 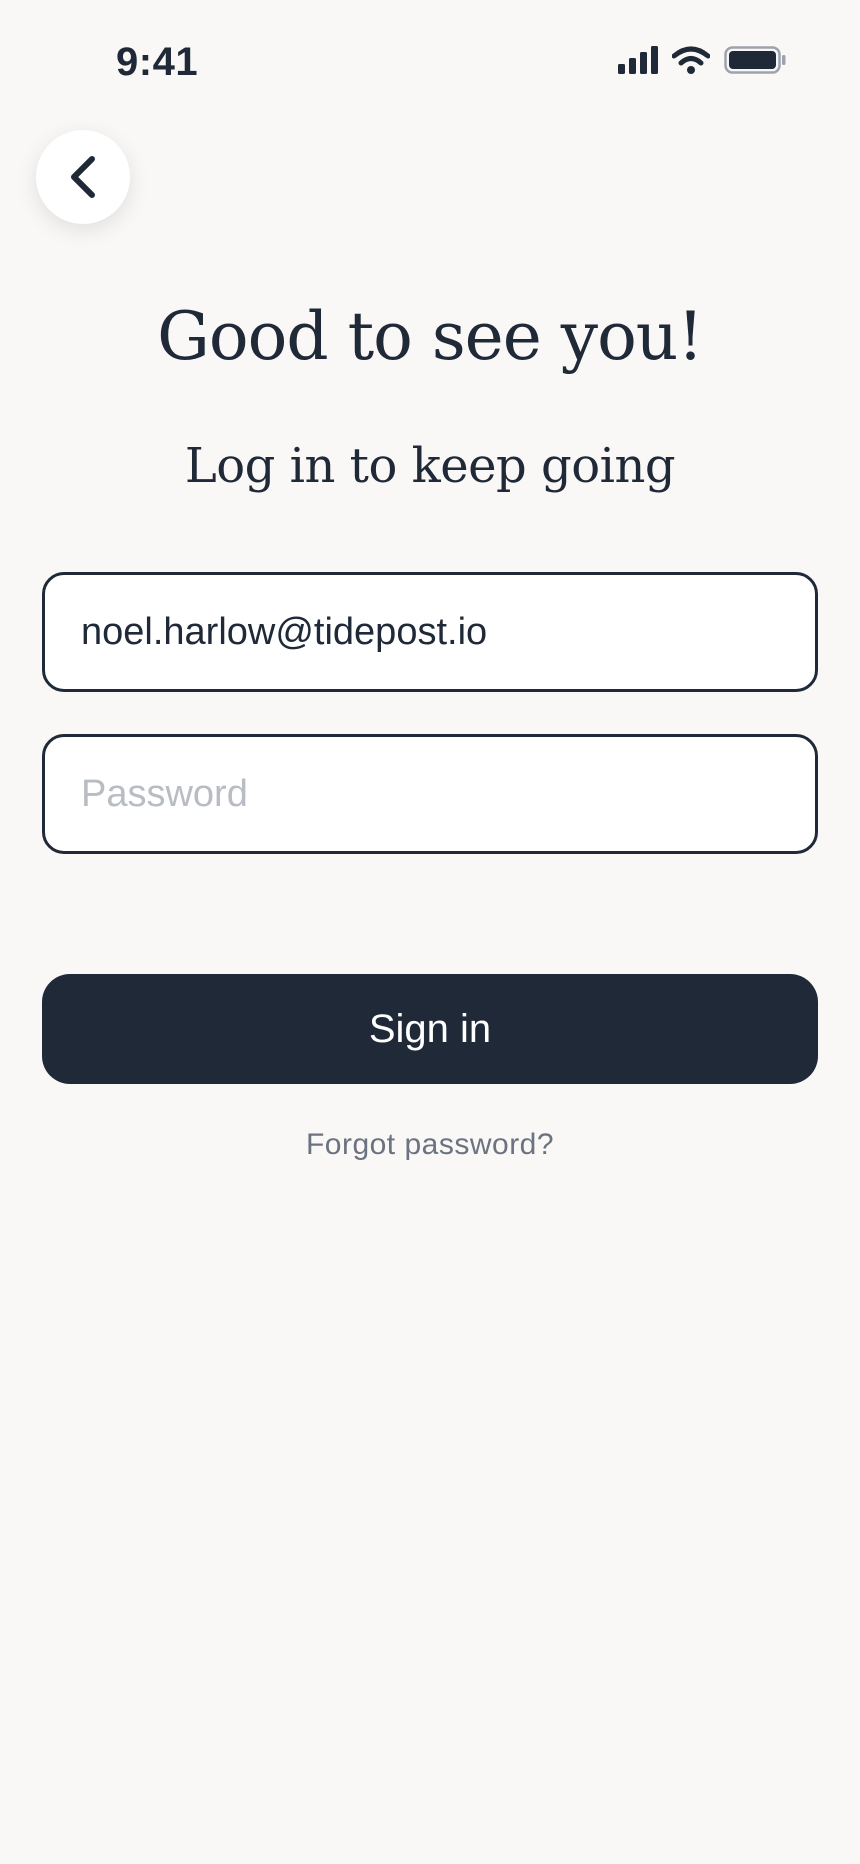 I want to click on back-button, so click(x=83, y=177).